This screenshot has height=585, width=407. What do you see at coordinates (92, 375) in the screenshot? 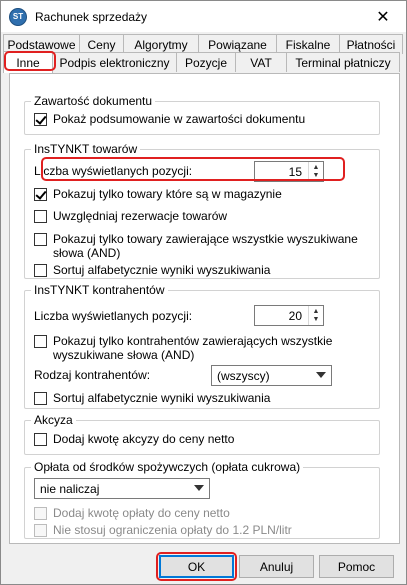
I see `contractor-type-label: Rodzaj kontrahentów:` at bounding box center [92, 375].